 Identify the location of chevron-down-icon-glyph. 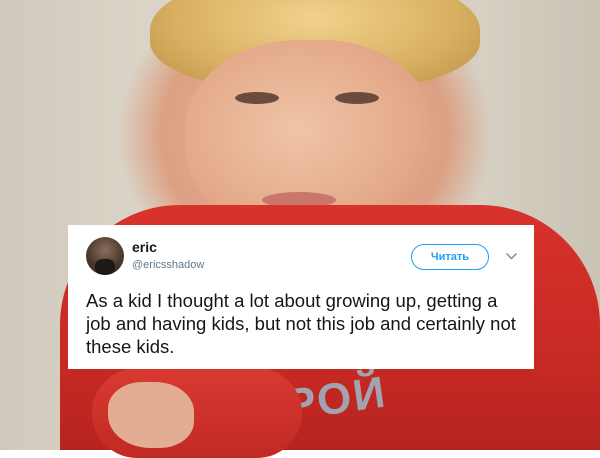
(511, 255).